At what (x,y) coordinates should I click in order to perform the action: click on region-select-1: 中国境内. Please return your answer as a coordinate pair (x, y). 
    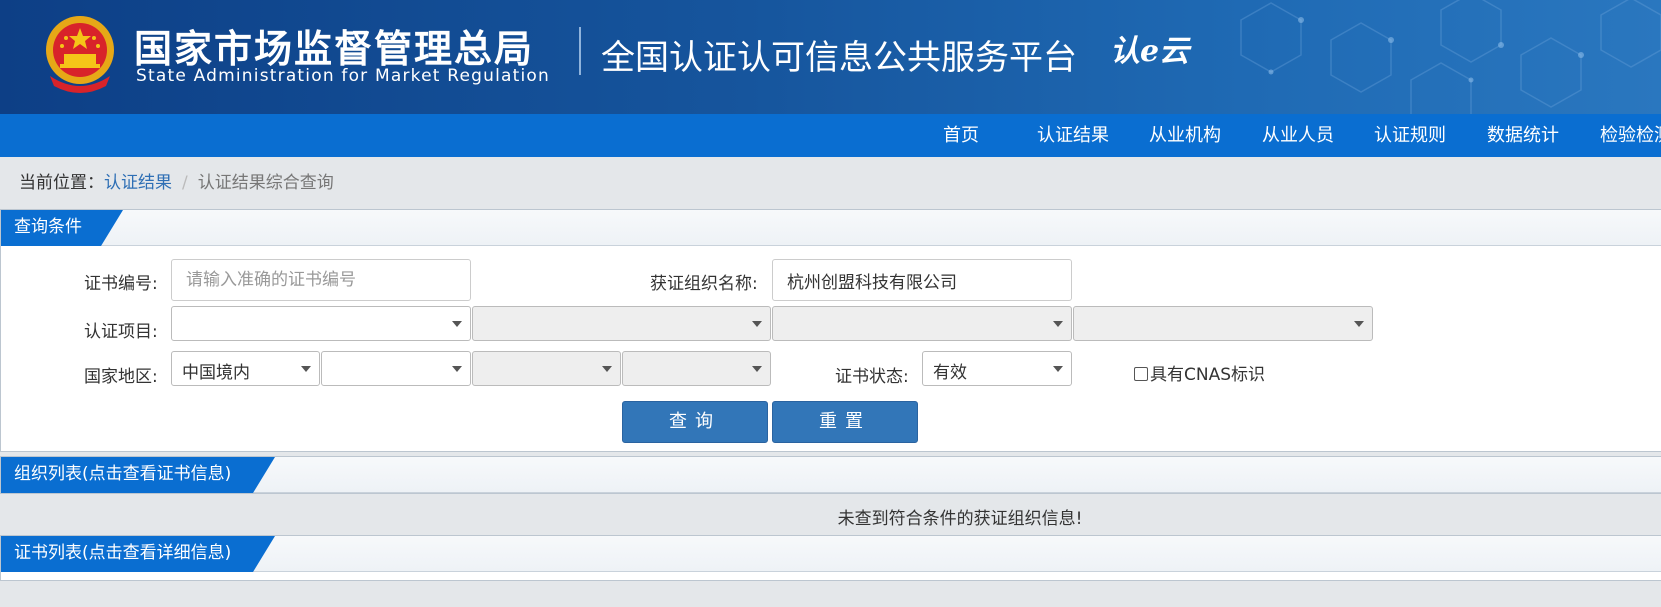
    Looking at the image, I should click on (245, 368).